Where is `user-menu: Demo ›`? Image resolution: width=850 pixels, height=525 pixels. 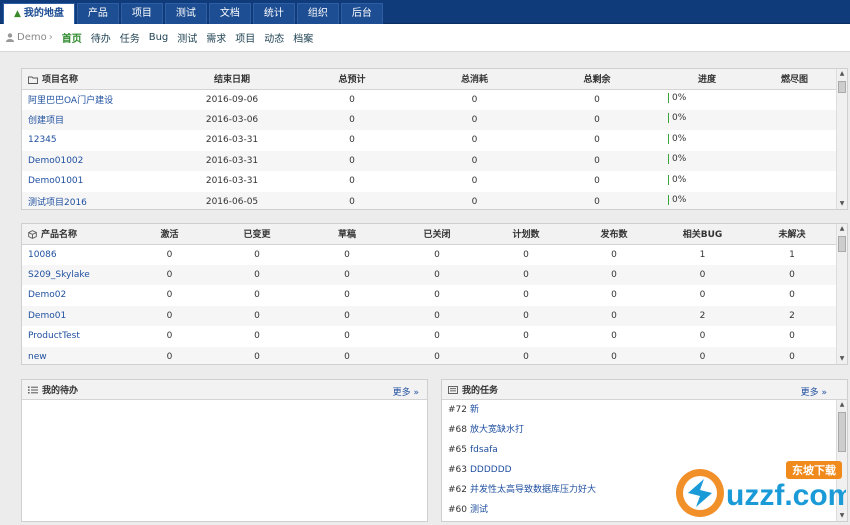 user-menu: Demo › is located at coordinates (31, 37).